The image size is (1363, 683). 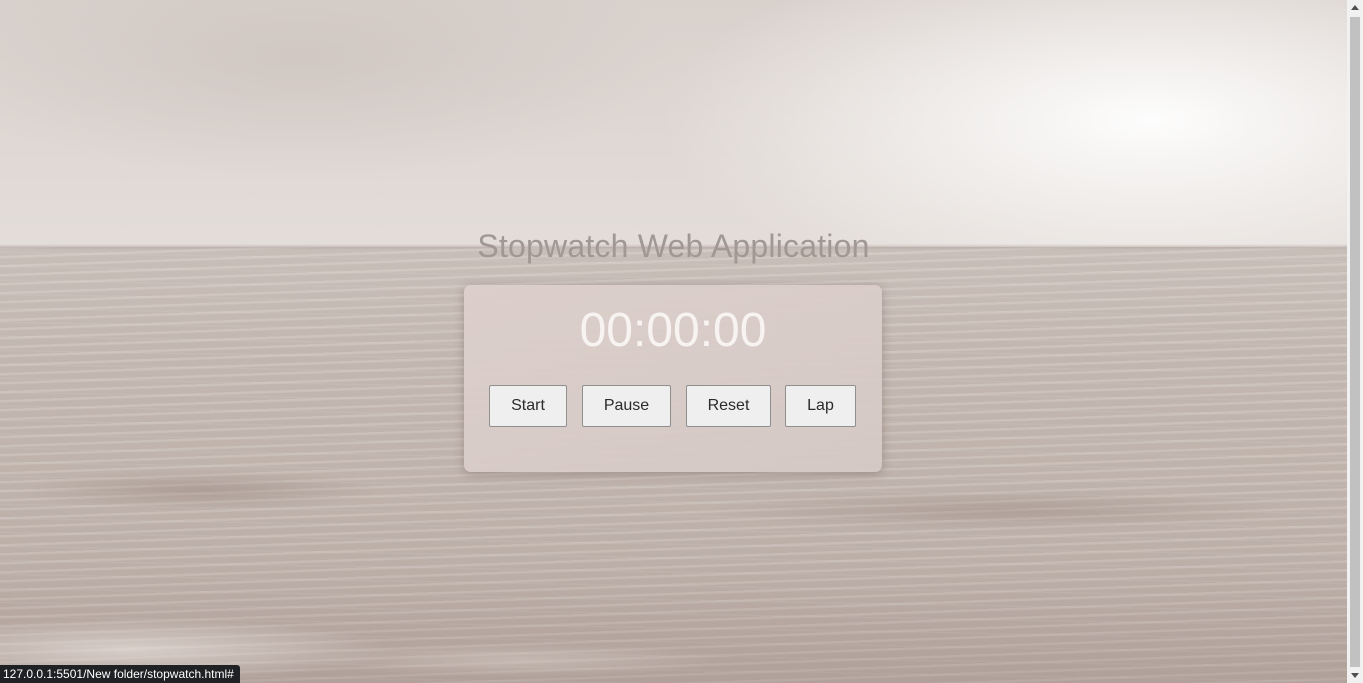 What do you see at coordinates (673, 505) in the screenshot?
I see `wave-background` at bounding box center [673, 505].